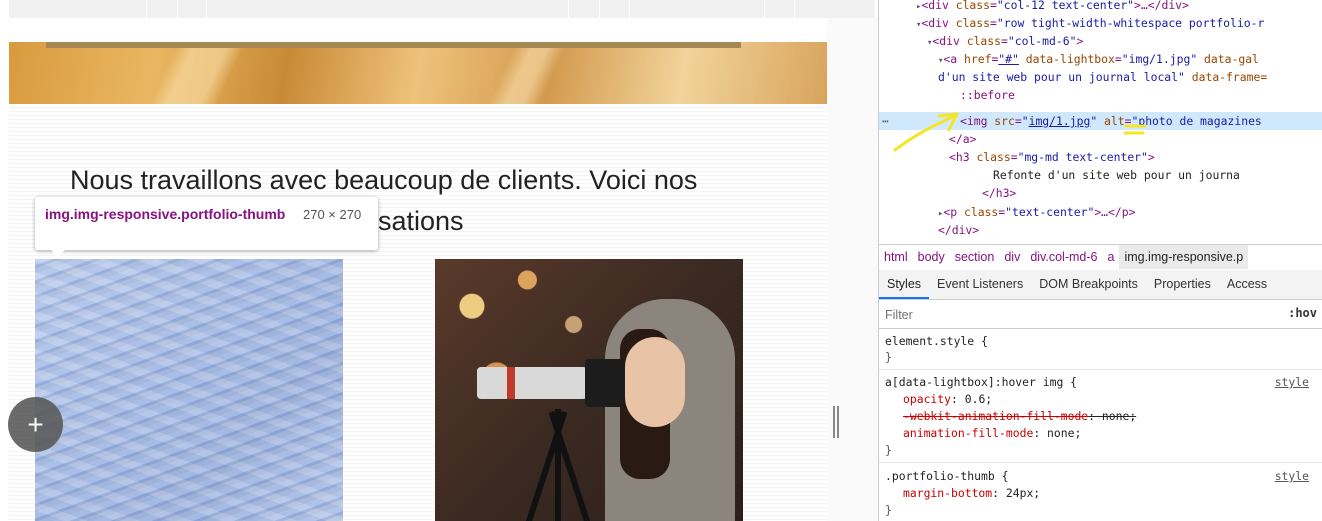 The width and height of the screenshot is (1322, 521). I want to click on dom-node: ▸<div class="col-12 text-center">…</div>, so click(1100, 7).